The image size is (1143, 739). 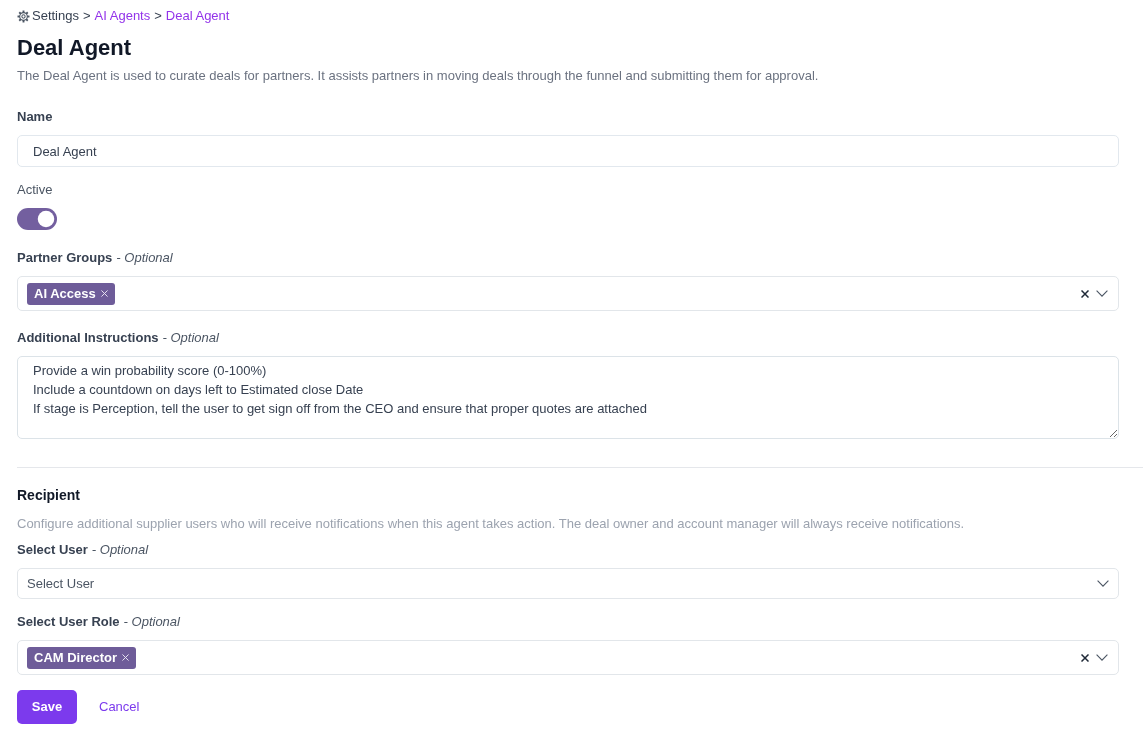 What do you see at coordinates (491, 524) in the screenshot?
I see `section-description: Configure additional supplier users who will receive notifications when this agent takes action. The deal owner and account manager will always receive notifications.` at bounding box center [491, 524].